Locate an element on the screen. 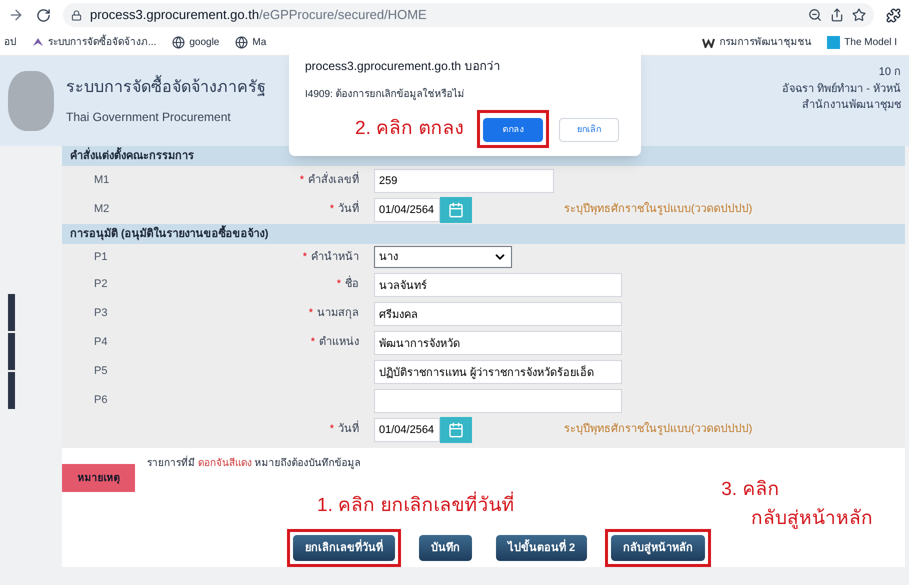 This screenshot has width=909, height=585. text-field: 259 is located at coordinates (464, 180).